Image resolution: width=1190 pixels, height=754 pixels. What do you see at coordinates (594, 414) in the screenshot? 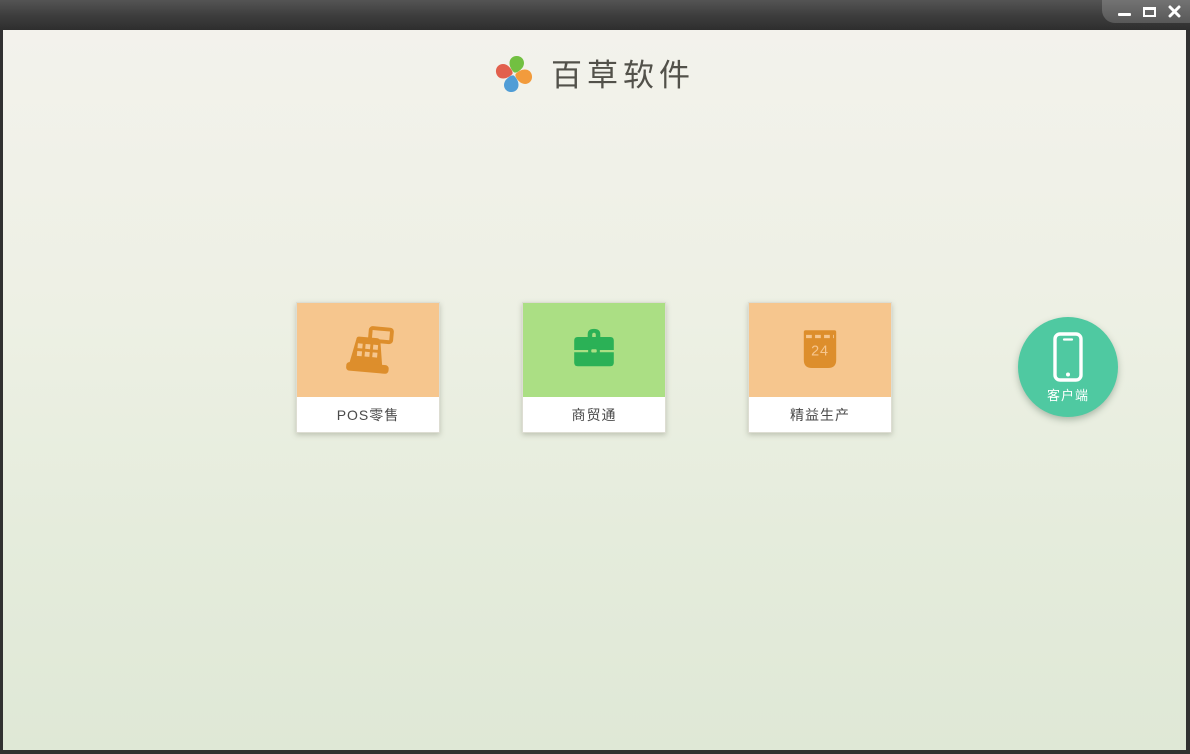
I see `product-label: 商贸通` at bounding box center [594, 414].